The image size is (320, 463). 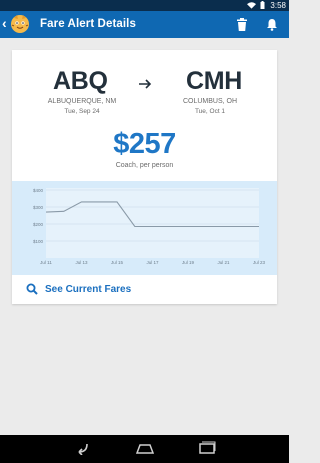 I want to click on x-tick-label: Jul 19, so click(x=188, y=262).